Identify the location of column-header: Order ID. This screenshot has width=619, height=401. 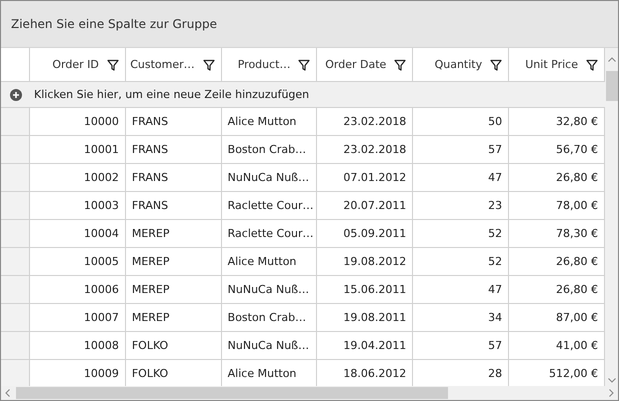
(78, 64).